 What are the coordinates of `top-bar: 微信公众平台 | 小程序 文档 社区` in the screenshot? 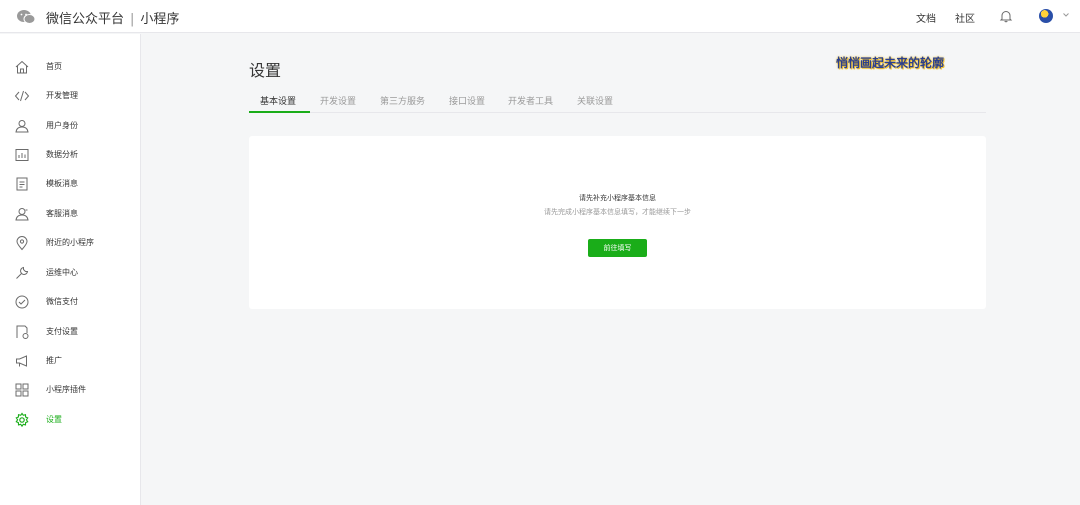 It's located at (540, 16).